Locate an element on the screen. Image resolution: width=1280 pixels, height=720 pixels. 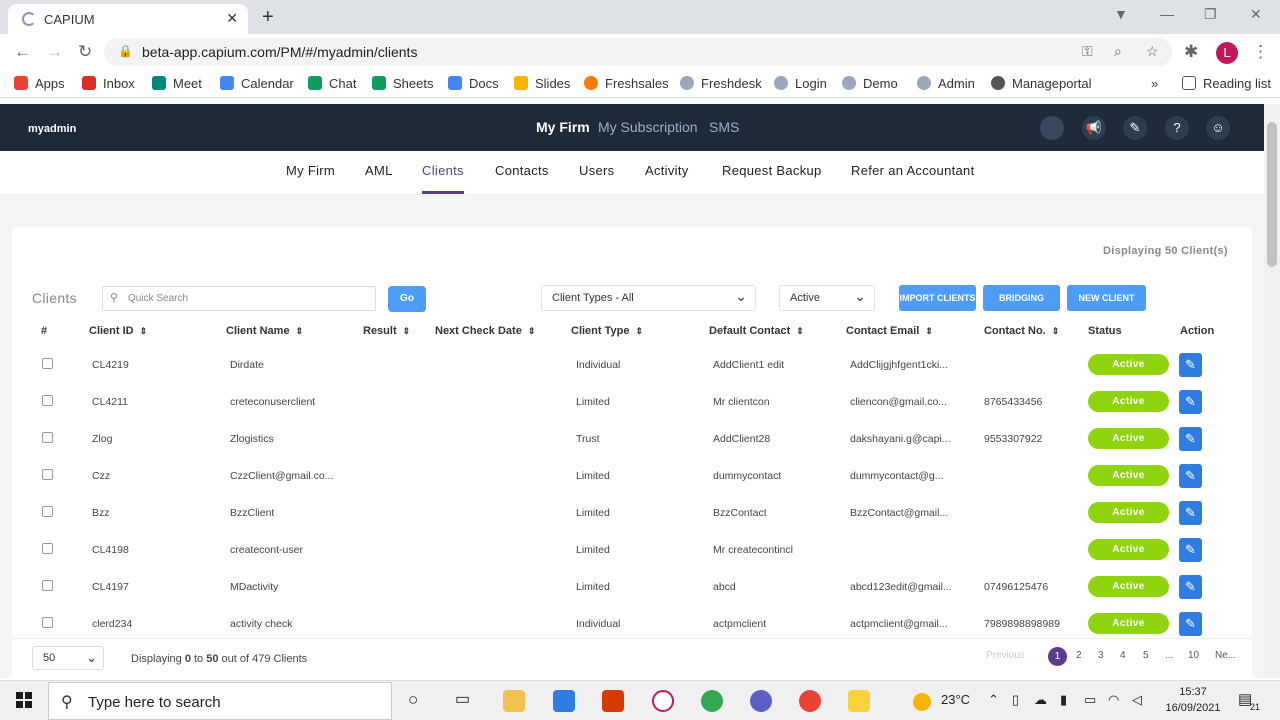
close-tab-icon: ✕ is located at coordinates (232, 18).